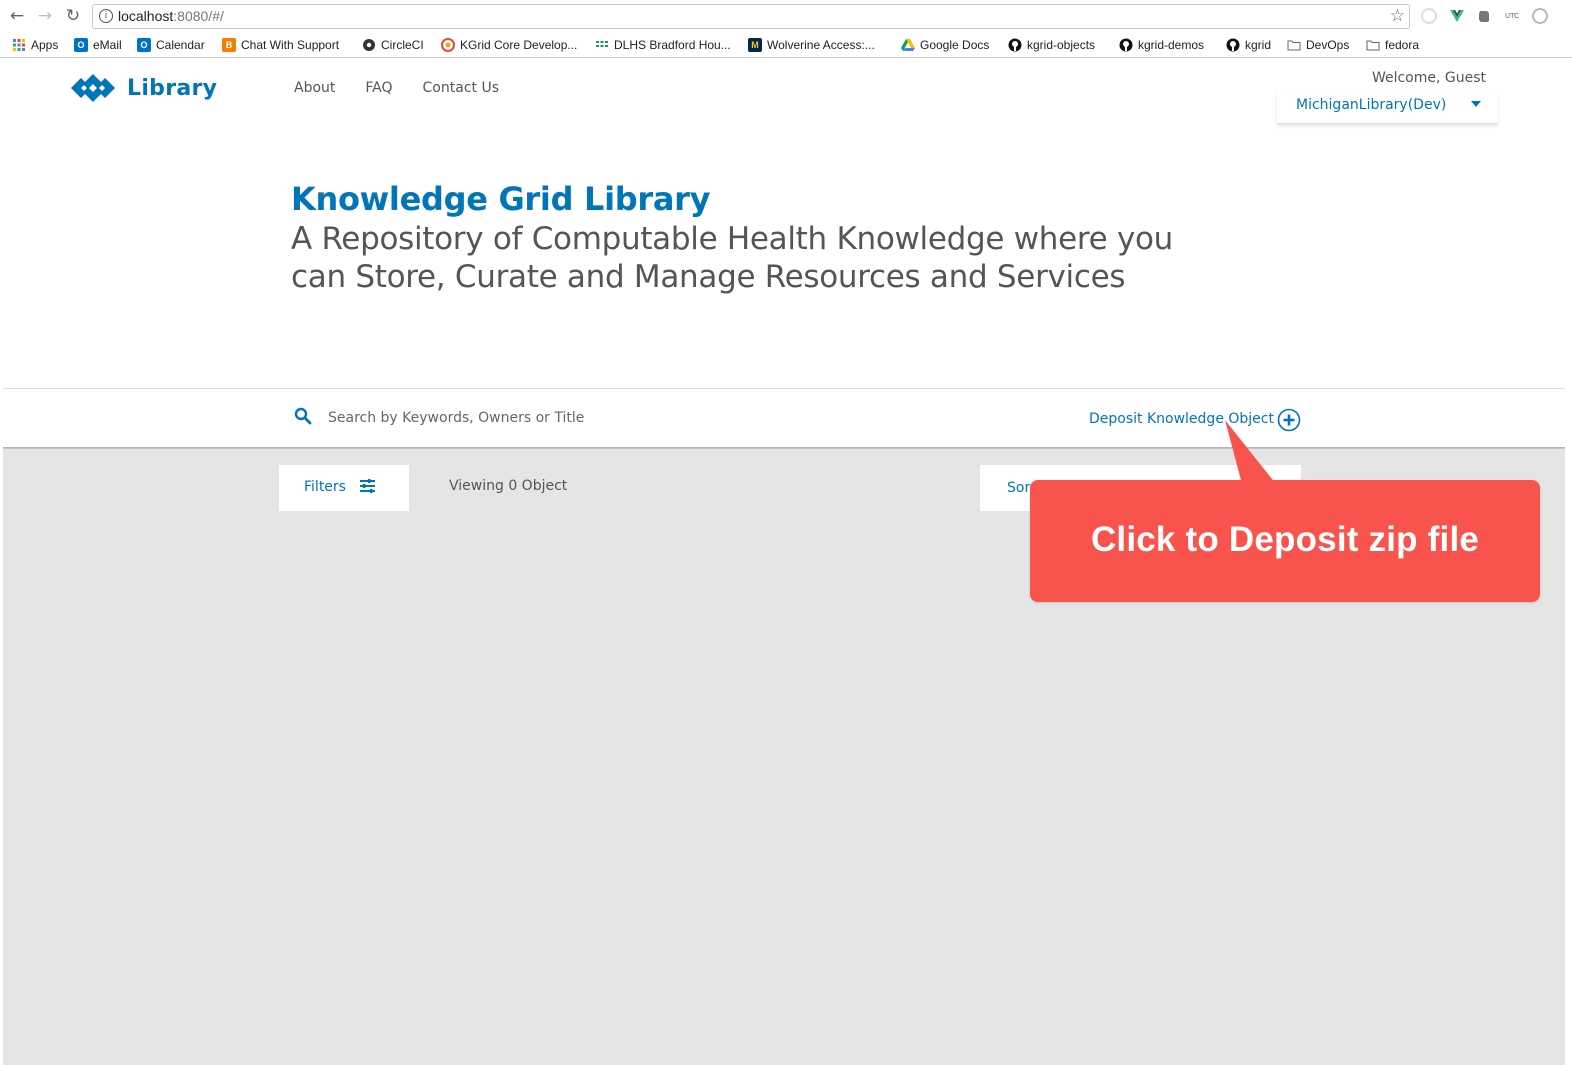  Describe the element at coordinates (1051, 45) in the screenshot. I see `bookmark-kgrid-objects: kgrid-objects` at that location.